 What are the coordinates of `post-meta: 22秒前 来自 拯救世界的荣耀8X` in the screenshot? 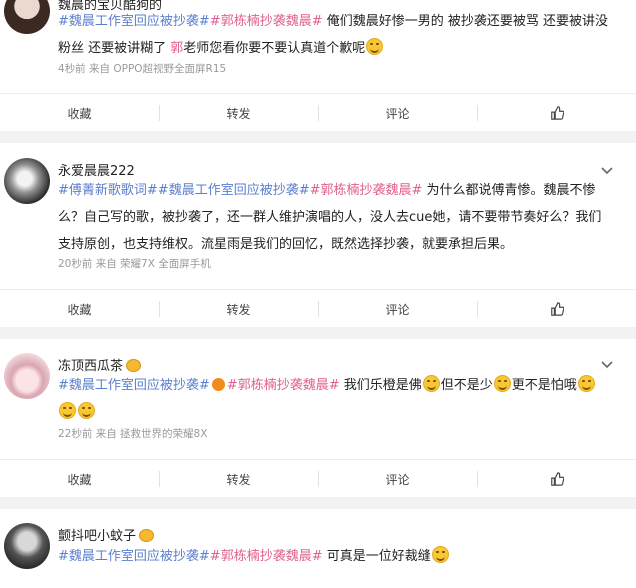 It's located at (133, 434).